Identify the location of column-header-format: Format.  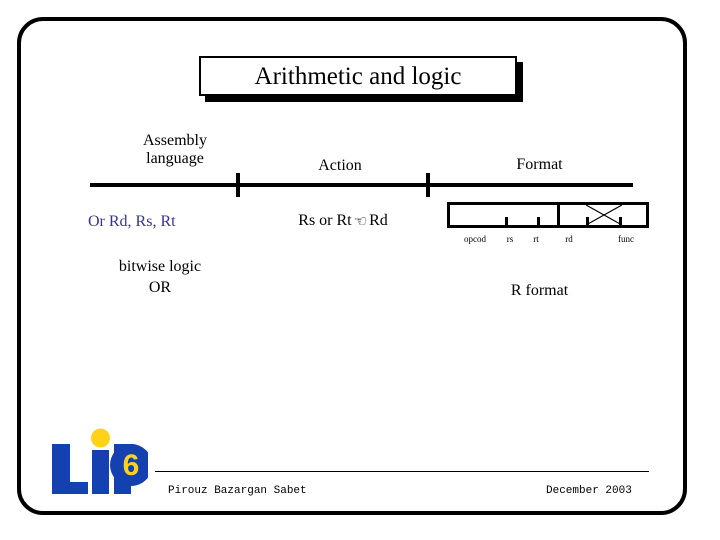
(539, 164).